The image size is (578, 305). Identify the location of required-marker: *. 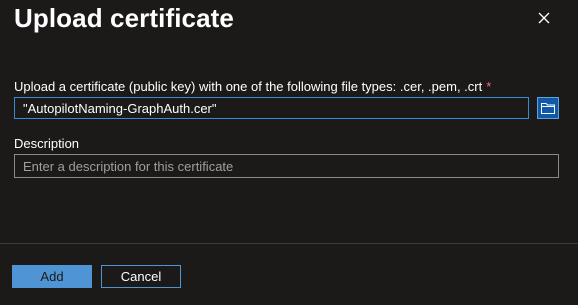
(489, 86).